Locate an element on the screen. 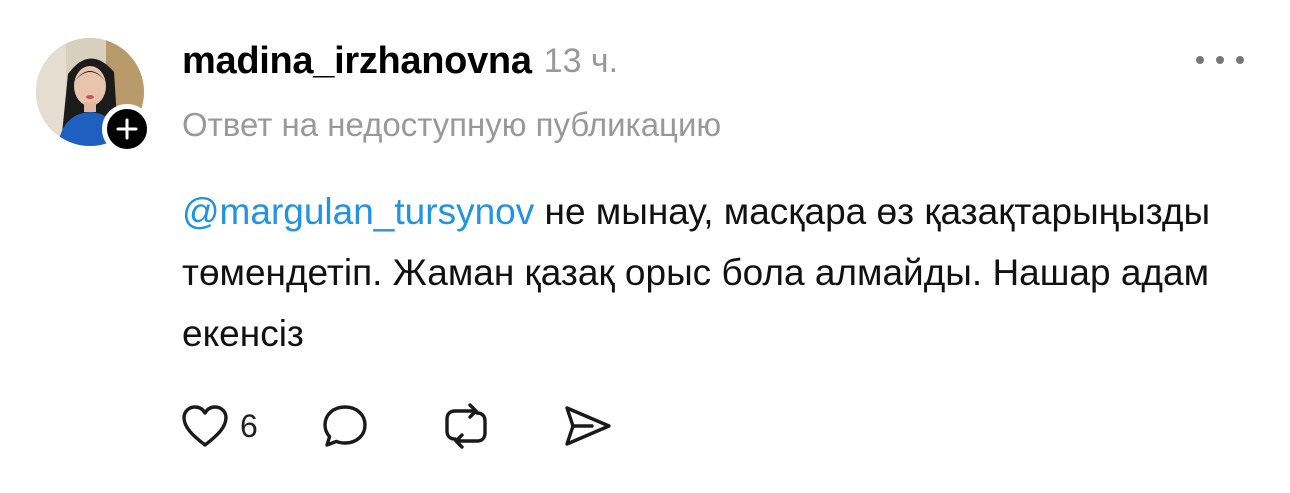 The height and width of the screenshot is (493, 1290). like-count: 6 is located at coordinates (249, 425).